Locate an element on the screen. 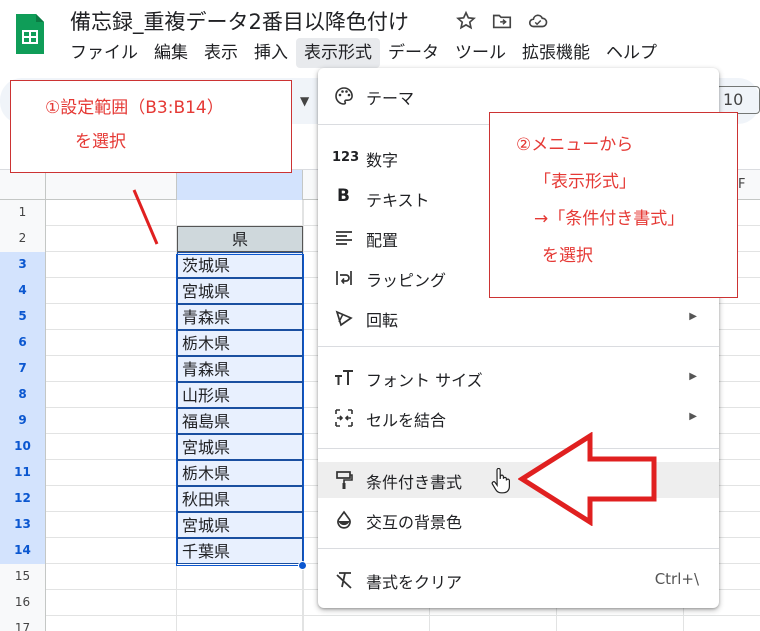 This screenshot has width=760, height=631. row-header: 1 is located at coordinates (23, 213).